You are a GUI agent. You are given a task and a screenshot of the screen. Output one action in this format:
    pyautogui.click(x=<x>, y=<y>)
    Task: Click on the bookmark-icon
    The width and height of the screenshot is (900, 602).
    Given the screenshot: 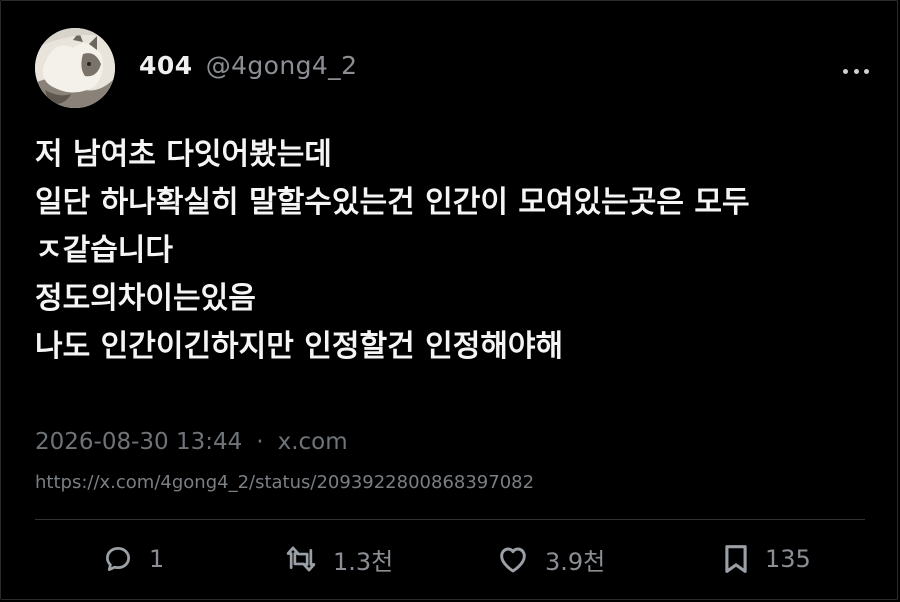 What is the action you would take?
    pyautogui.click(x=736, y=559)
    